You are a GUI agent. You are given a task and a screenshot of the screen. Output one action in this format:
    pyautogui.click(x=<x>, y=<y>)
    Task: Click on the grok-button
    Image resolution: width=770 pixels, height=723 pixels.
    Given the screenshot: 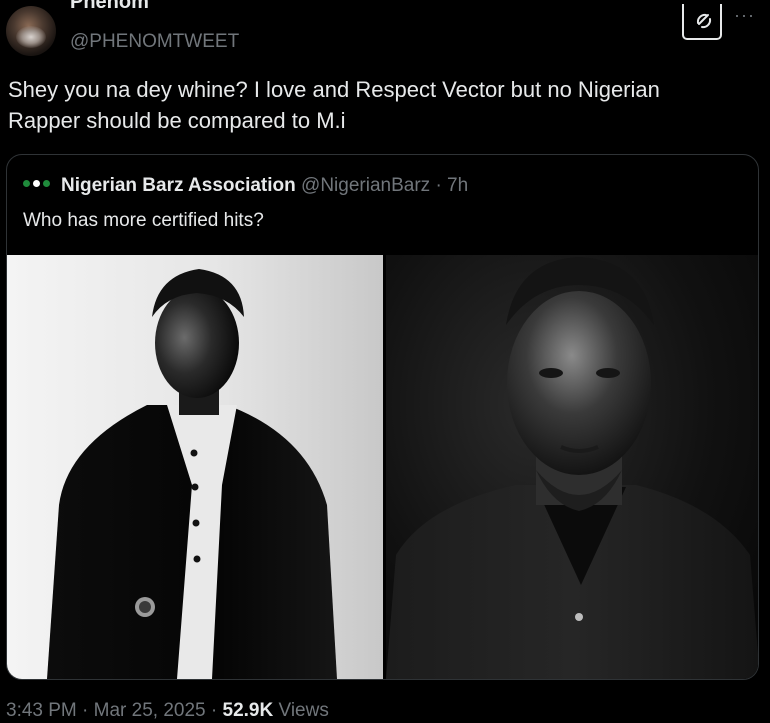 What is the action you would take?
    pyautogui.click(x=702, y=22)
    